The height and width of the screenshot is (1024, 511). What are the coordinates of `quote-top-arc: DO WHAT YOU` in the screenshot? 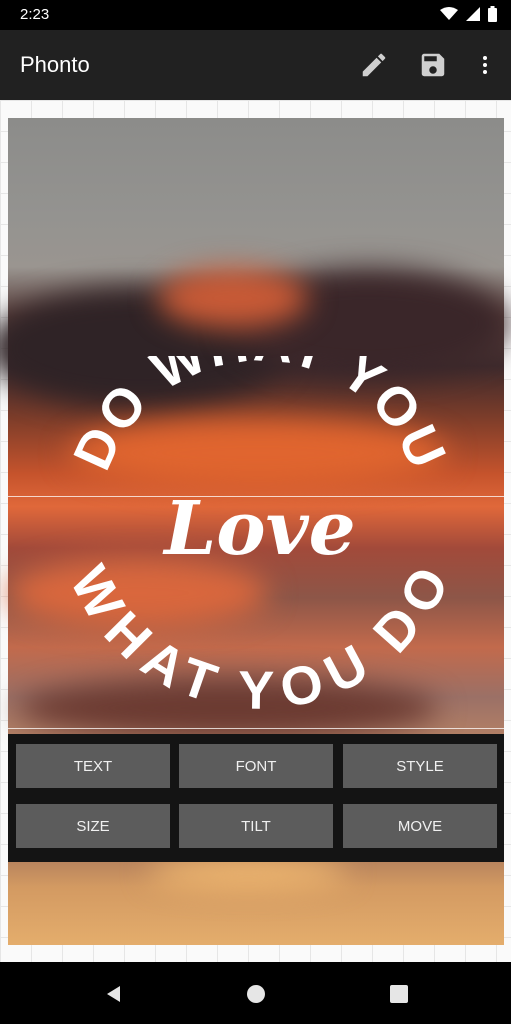 It's located at (260, 417).